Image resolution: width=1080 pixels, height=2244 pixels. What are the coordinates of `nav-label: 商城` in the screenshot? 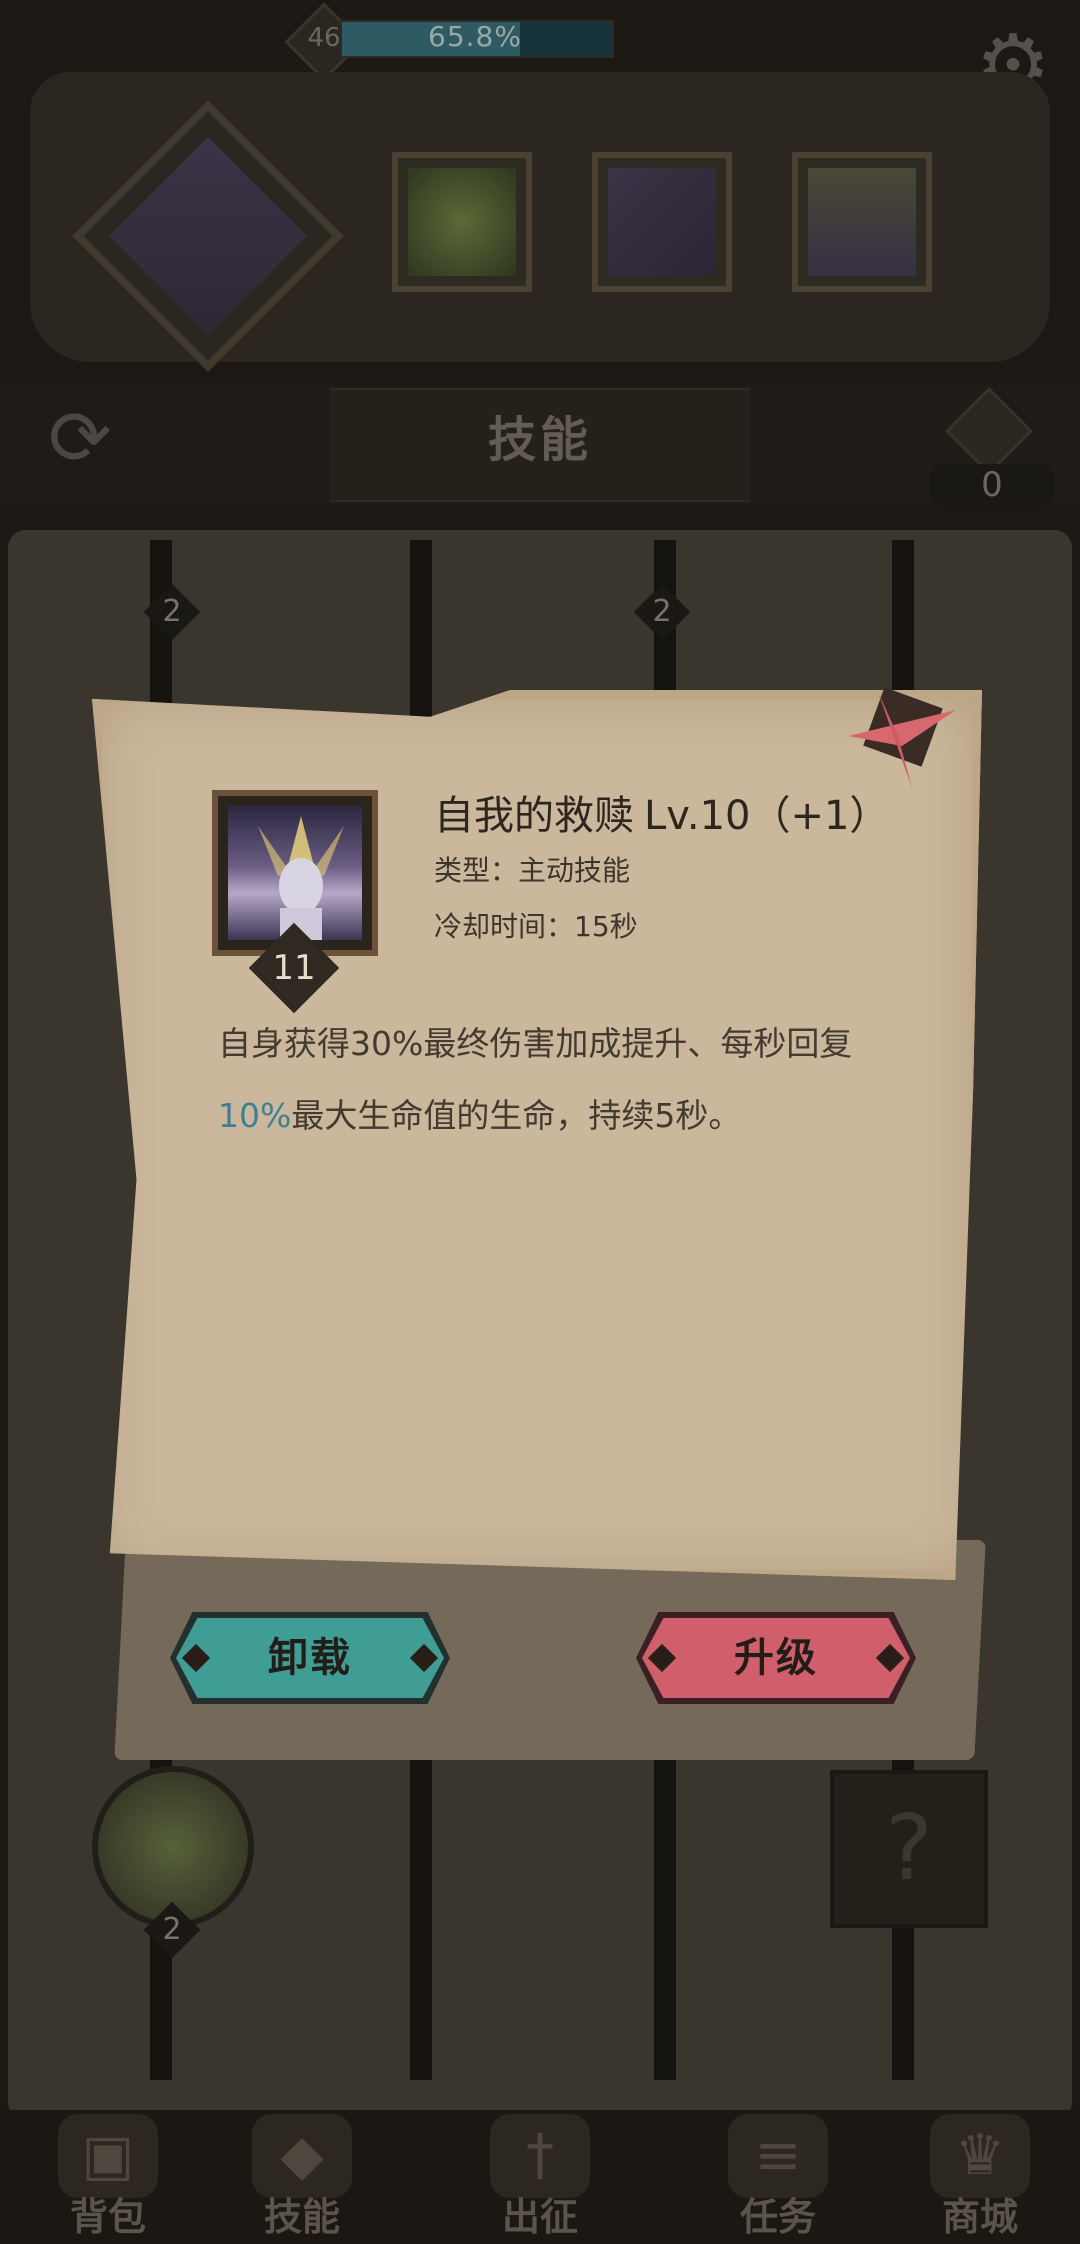 It's located at (979, 2217).